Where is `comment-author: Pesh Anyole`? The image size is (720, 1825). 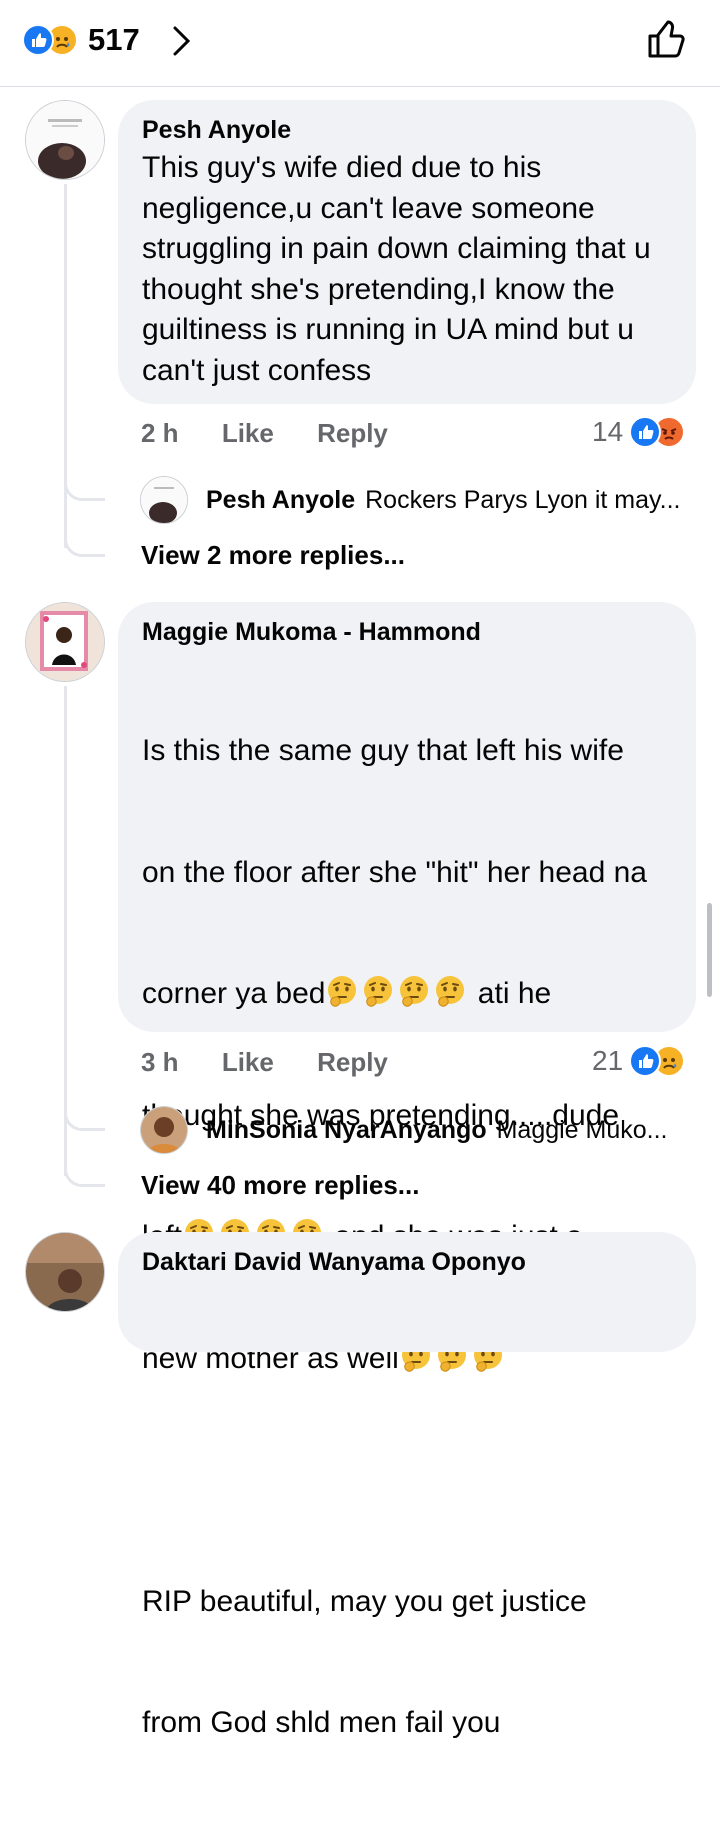
comment-author: Pesh Anyole is located at coordinates (407, 130).